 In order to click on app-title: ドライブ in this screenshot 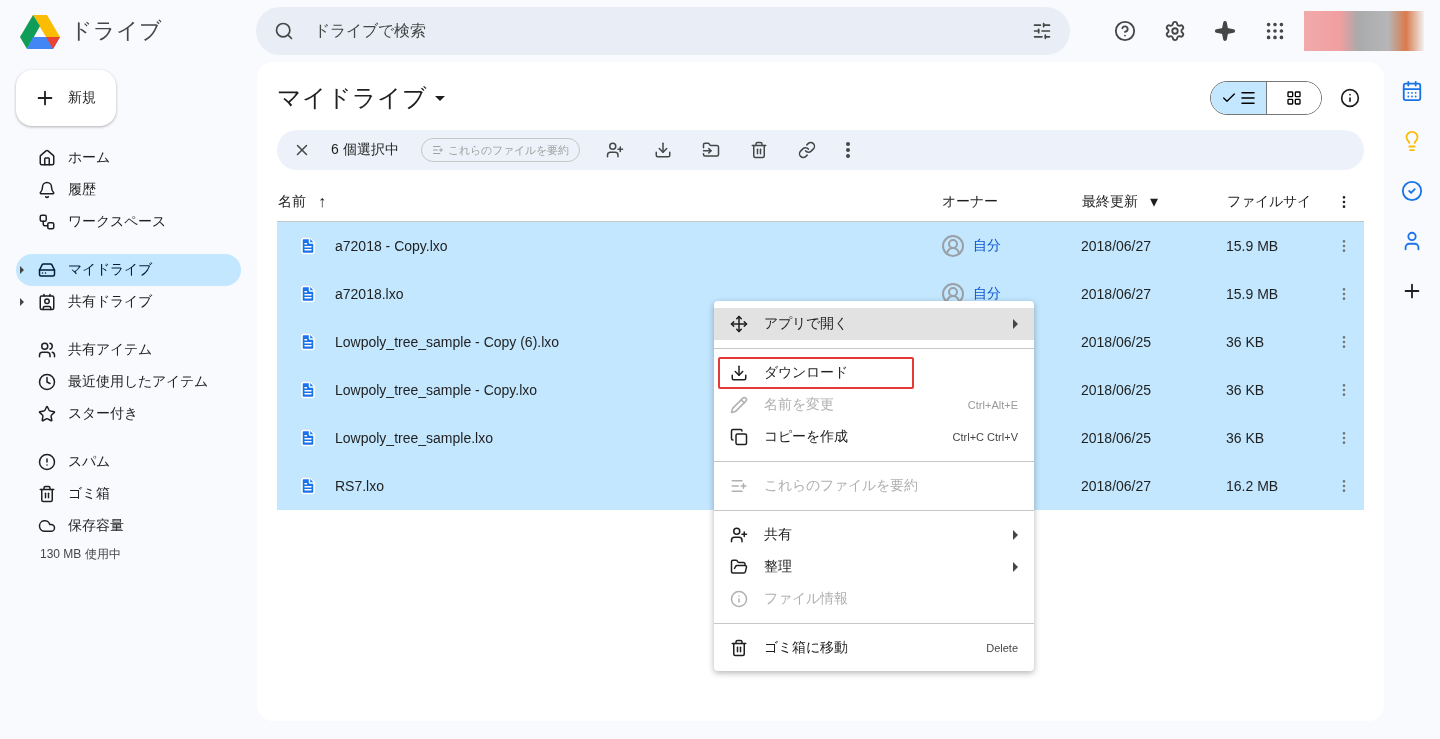, I will do `click(116, 31)`.